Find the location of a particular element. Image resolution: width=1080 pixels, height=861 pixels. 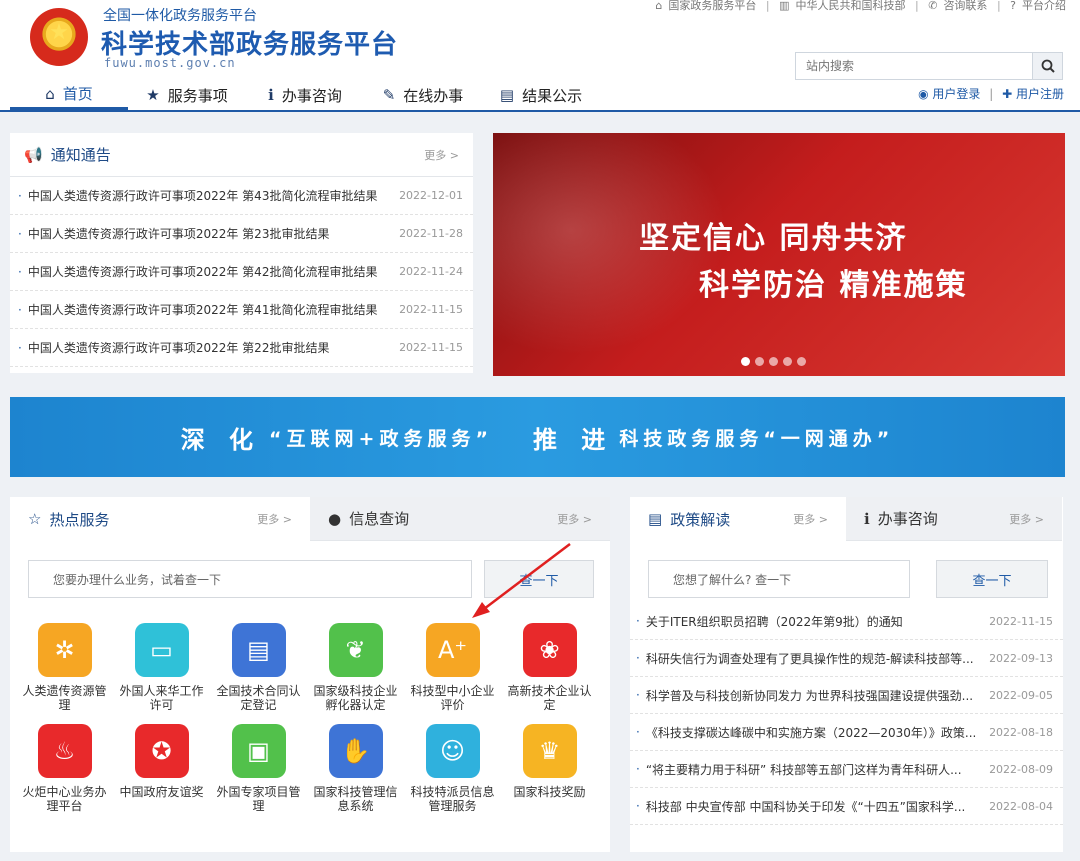

specialist-icon: ☺ is located at coordinates (452, 751).